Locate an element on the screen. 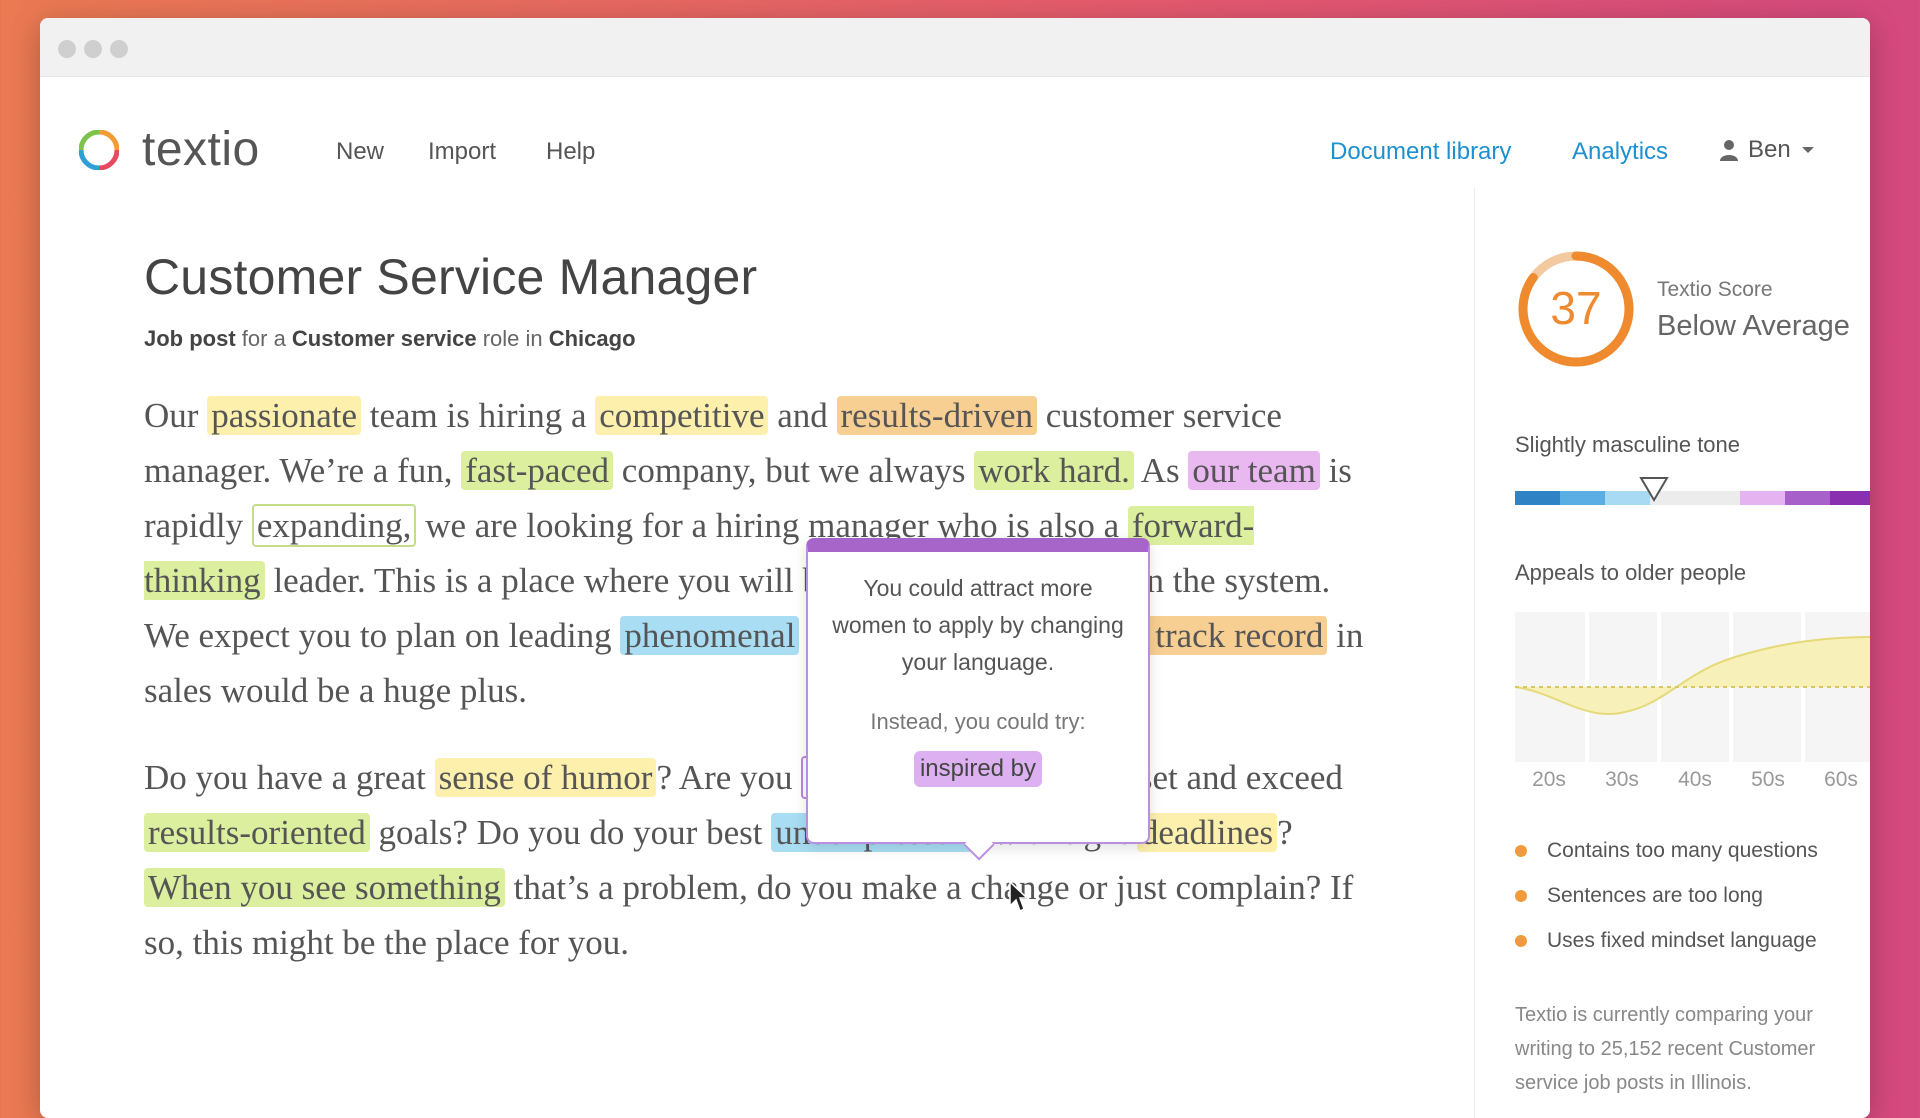 Image resolution: width=1920 pixels, height=1118 pixels. tone-label: Slightly masculine tone is located at coordinates (1628, 444).